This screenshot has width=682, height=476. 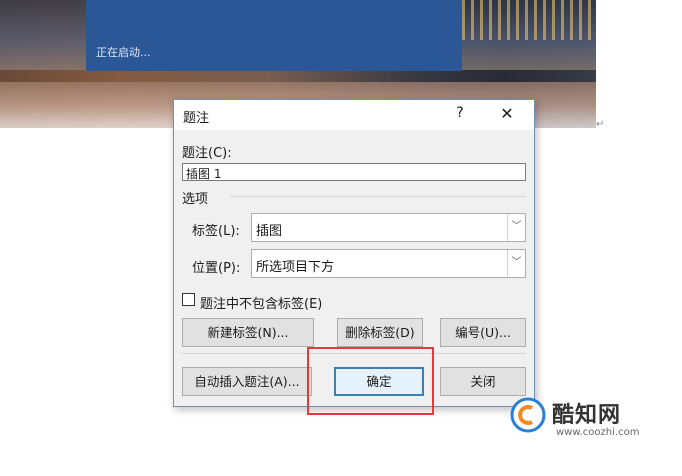 I want to click on paragraph-mark-icon: ↵, so click(x=600, y=124).